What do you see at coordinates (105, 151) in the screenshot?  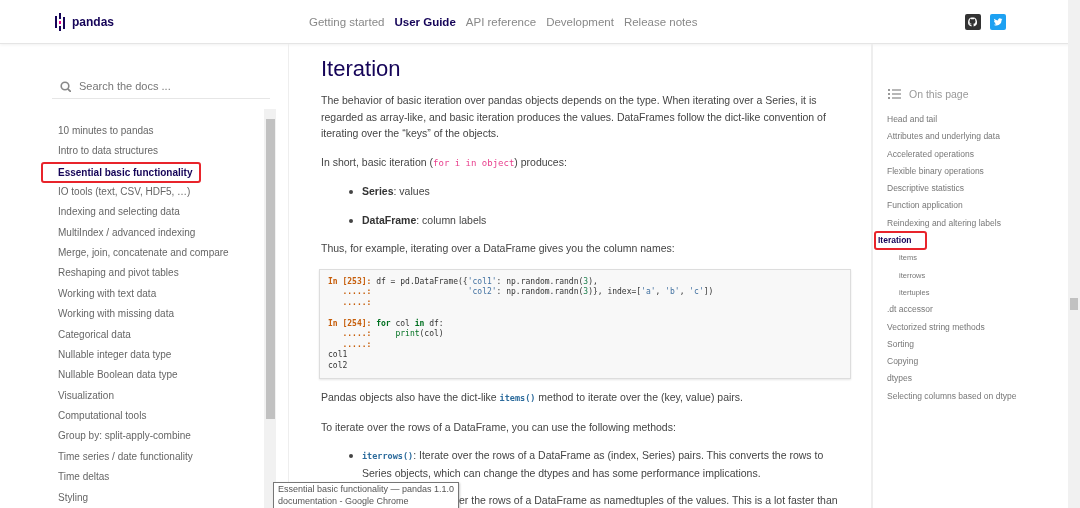 I see `sidebar-link: Intro to data structures` at bounding box center [105, 151].